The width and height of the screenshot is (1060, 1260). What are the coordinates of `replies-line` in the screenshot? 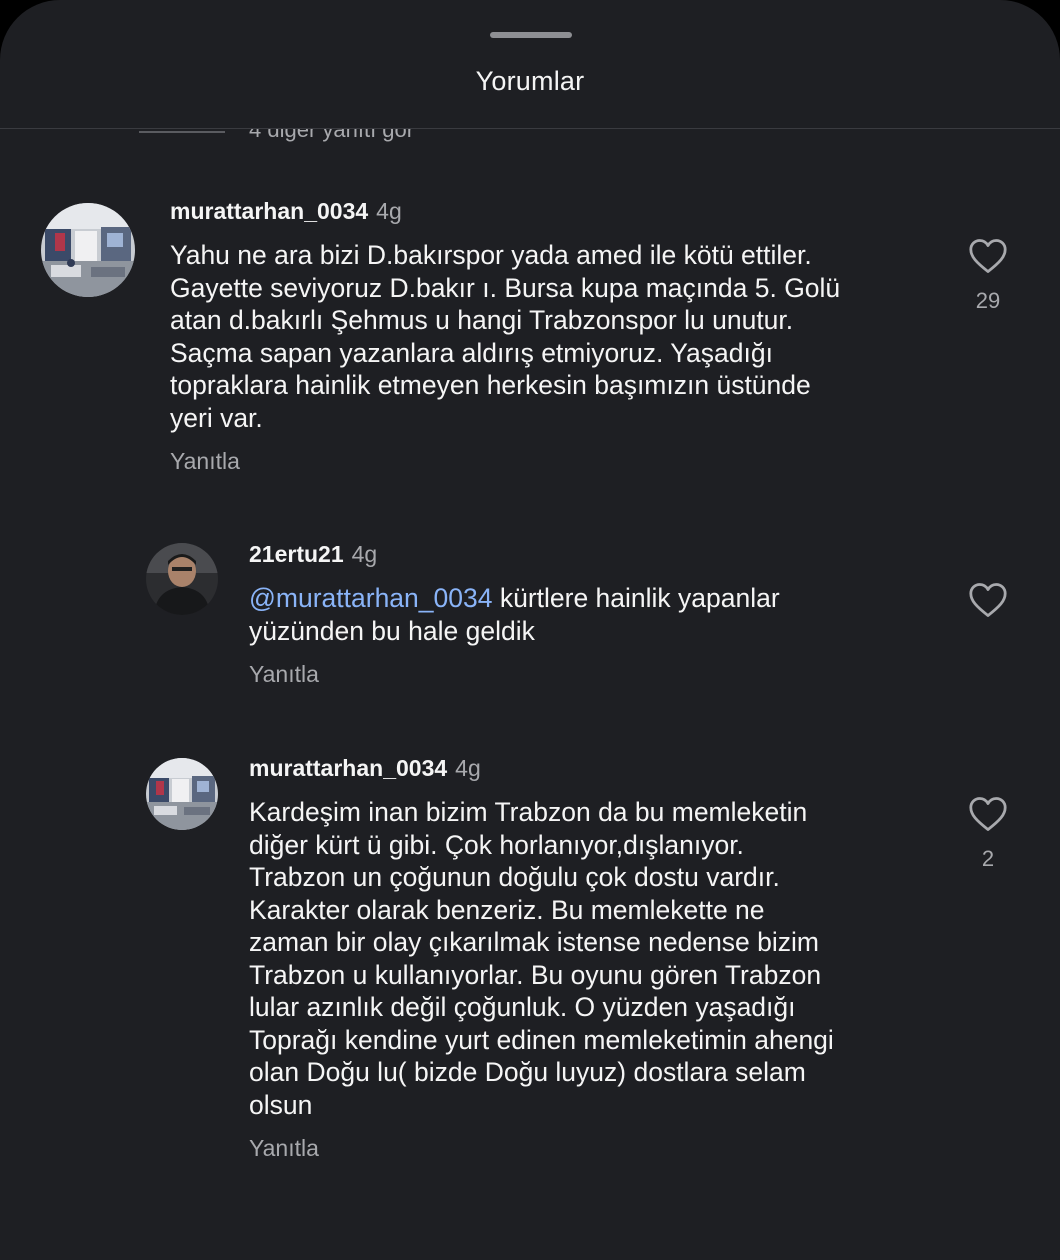 It's located at (182, 132).